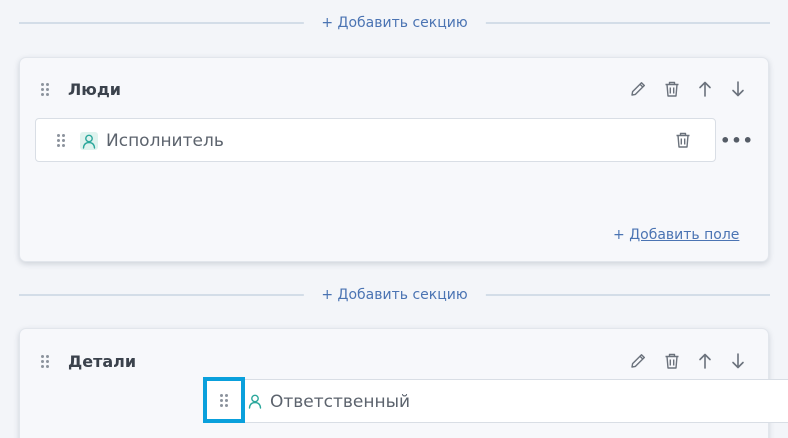 The height and width of the screenshot is (438, 788). Describe the element at coordinates (619, 235) in the screenshot. I see `add-field-plus: +` at that location.